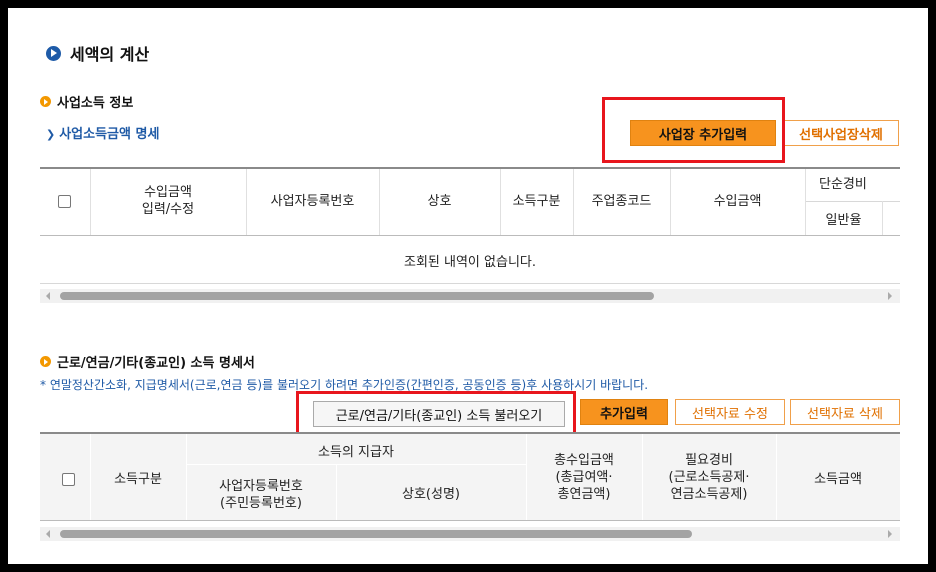 This screenshot has width=936, height=572. What do you see at coordinates (843, 220) in the screenshot?
I see `column-header-general-rate: 일반율` at bounding box center [843, 220].